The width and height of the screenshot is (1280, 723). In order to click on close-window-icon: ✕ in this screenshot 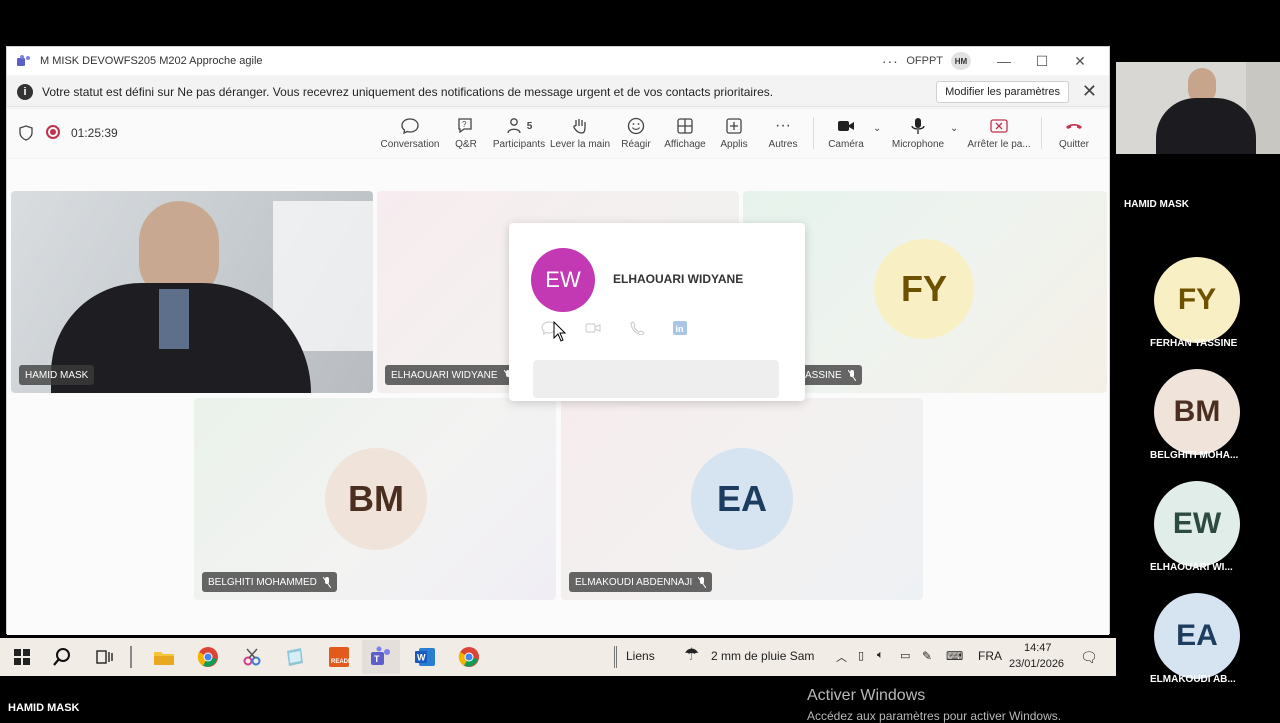, I will do `click(1080, 61)`.